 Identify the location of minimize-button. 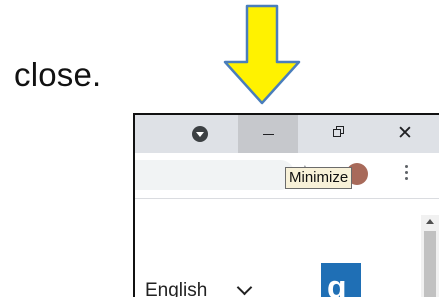
(268, 134).